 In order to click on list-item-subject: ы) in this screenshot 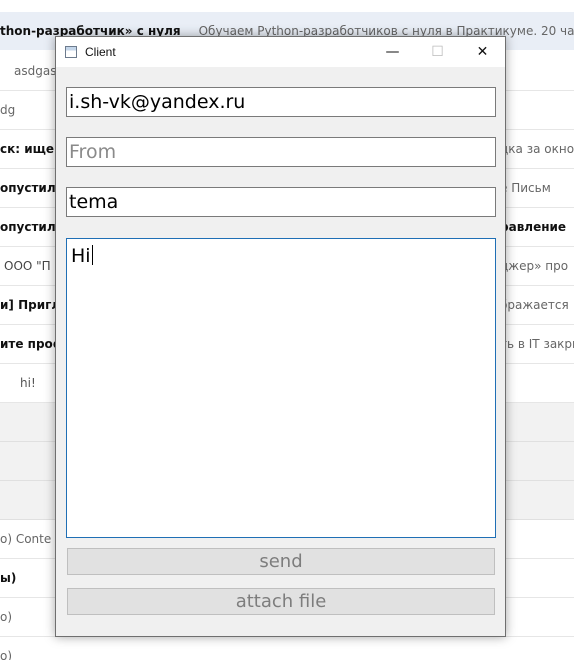, I will do `click(8, 578)`.